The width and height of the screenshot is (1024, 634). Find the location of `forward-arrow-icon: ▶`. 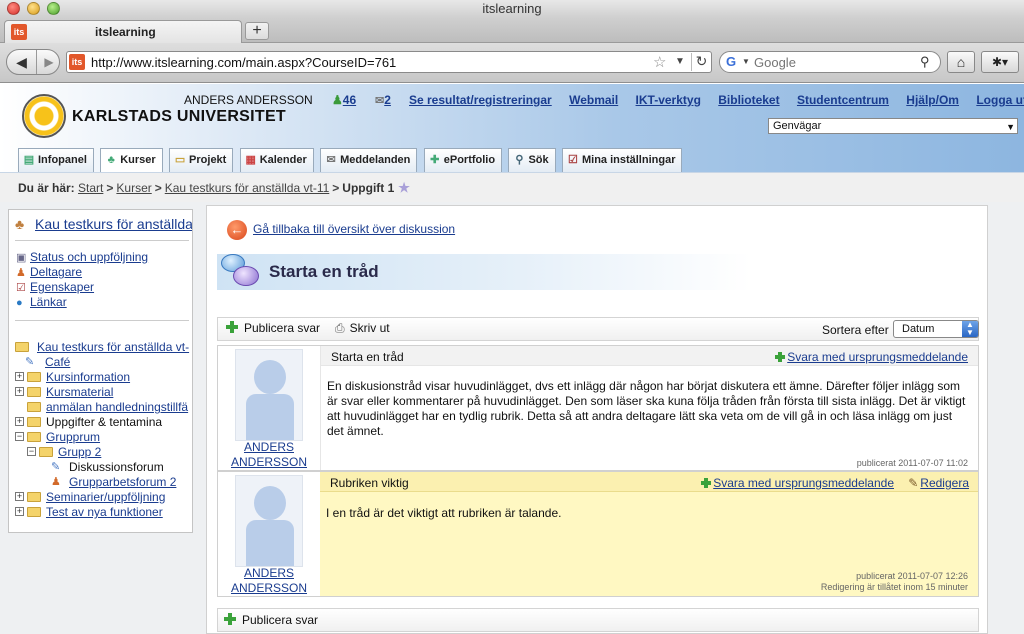

forward-arrow-icon: ▶ is located at coordinates (49, 62).